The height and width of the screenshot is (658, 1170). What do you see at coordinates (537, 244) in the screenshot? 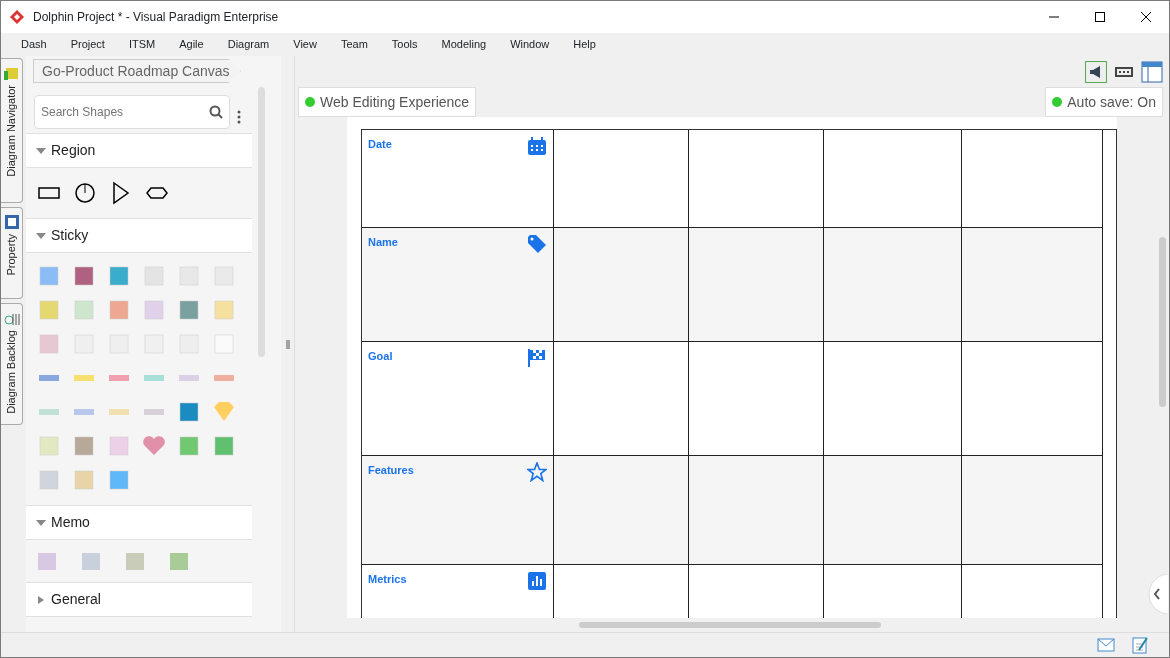
I see `tag-icon` at bounding box center [537, 244].